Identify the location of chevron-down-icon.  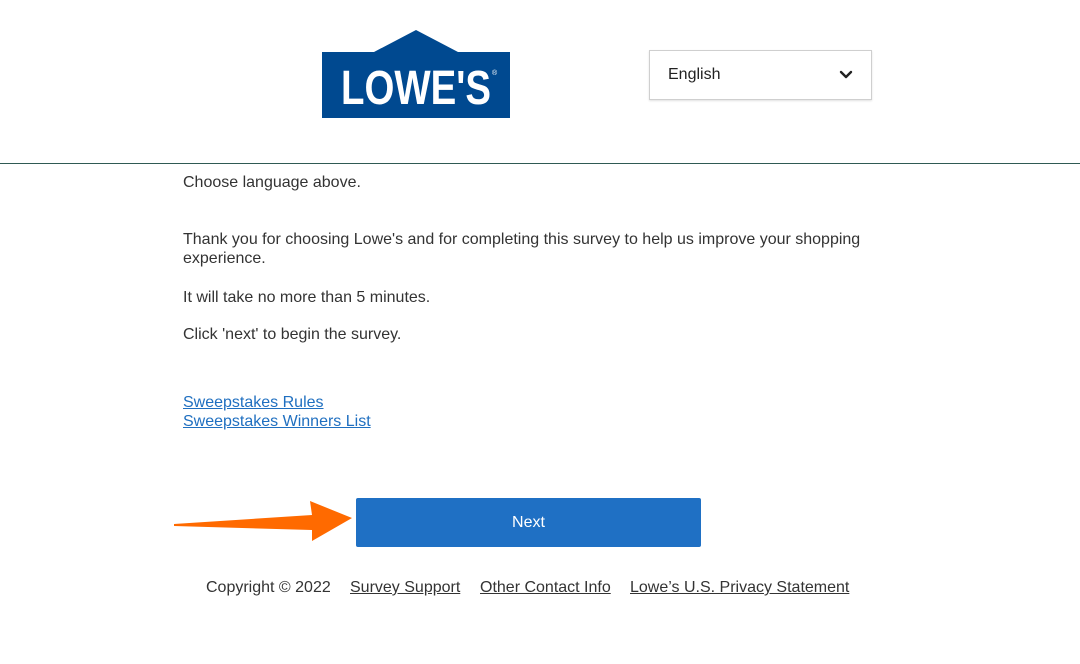
(846, 74).